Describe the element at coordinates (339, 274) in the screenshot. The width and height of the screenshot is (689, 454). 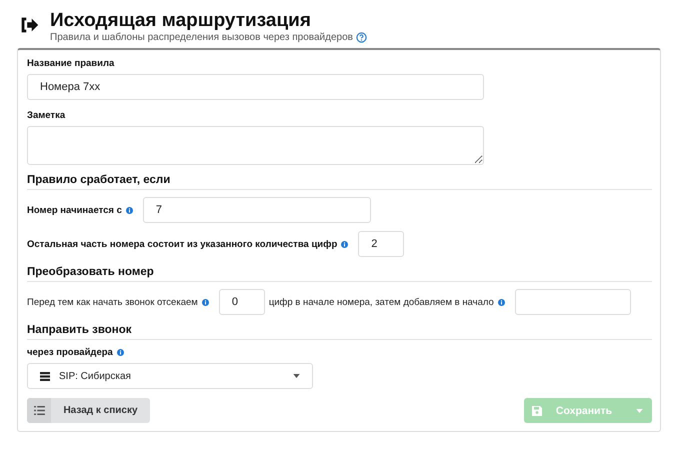
I see `section-heading: Преобразовать номер` at that location.